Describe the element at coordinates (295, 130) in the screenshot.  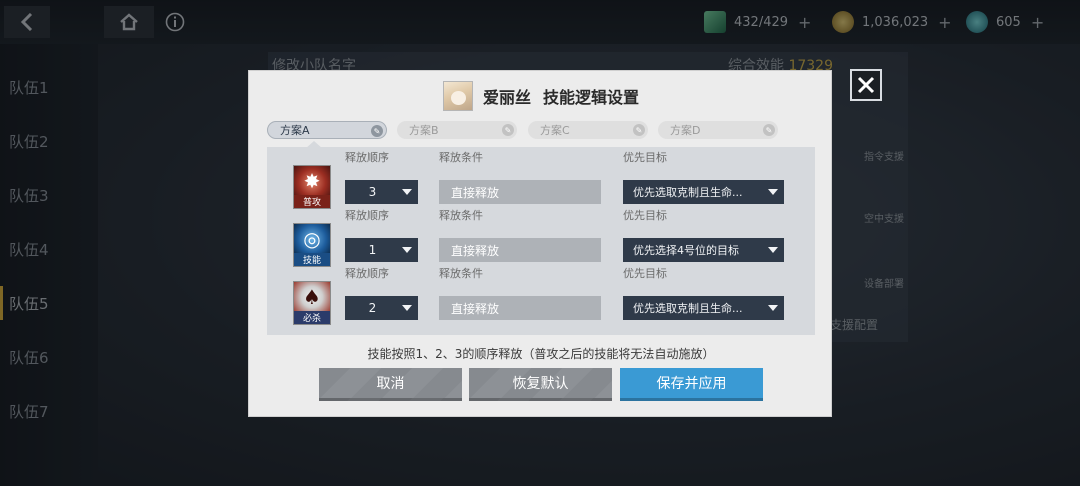
I see `tab-label: 方案A` at that location.